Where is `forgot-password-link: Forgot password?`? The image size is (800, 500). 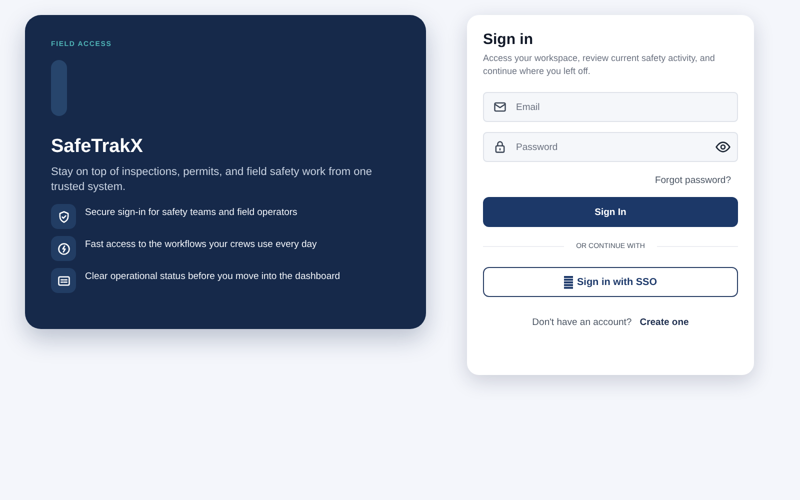
forgot-password-link: Forgot password? is located at coordinates (692, 180).